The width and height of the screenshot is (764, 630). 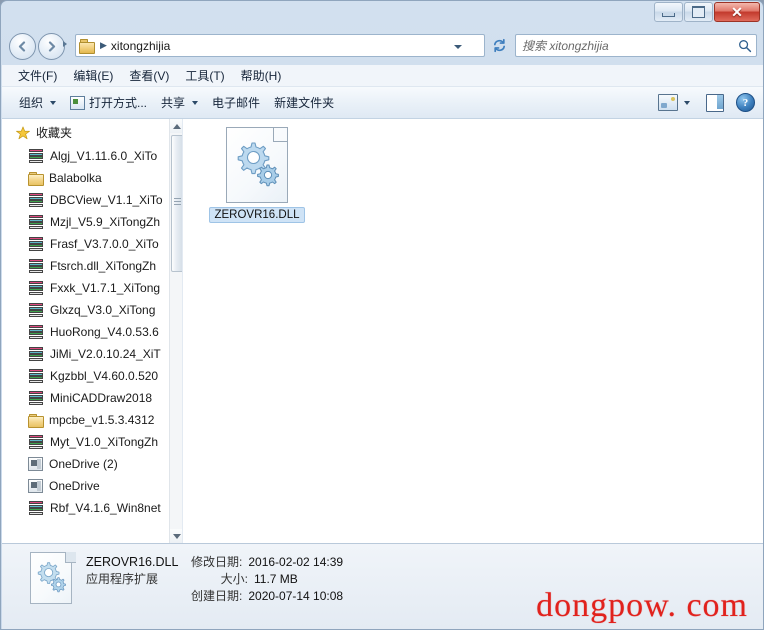 What do you see at coordinates (261, 75) in the screenshot?
I see `menu-help: 帮助(H)` at bounding box center [261, 75].